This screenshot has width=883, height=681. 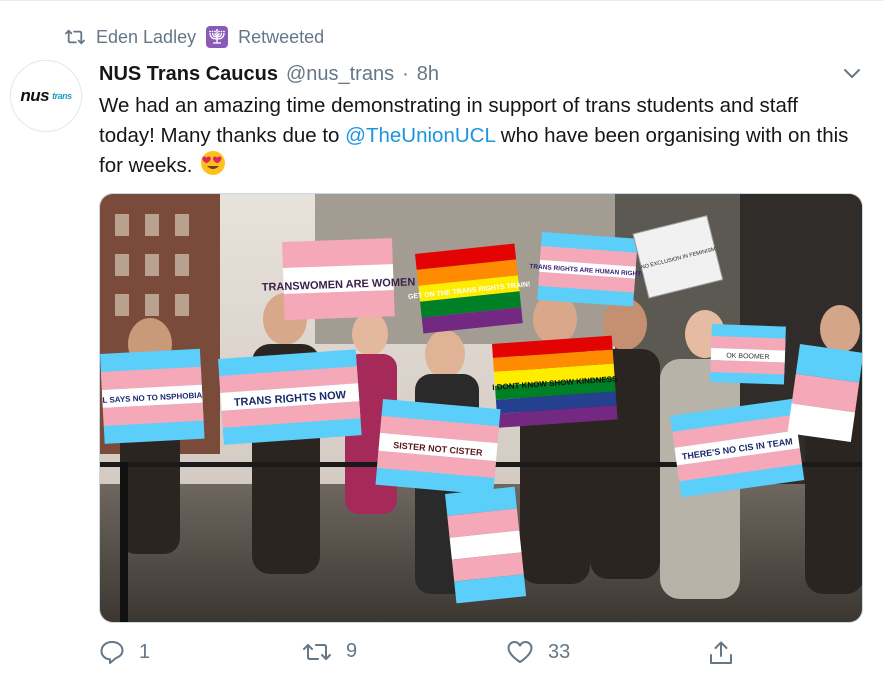 What do you see at coordinates (146, 37) in the screenshot?
I see `retweeter-name: Eden Ladley` at bounding box center [146, 37].